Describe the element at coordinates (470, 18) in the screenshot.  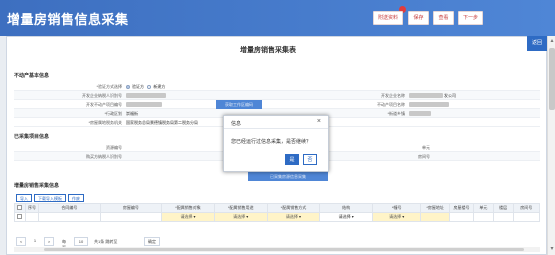
I see `next-step-button: 下一步` at that location.